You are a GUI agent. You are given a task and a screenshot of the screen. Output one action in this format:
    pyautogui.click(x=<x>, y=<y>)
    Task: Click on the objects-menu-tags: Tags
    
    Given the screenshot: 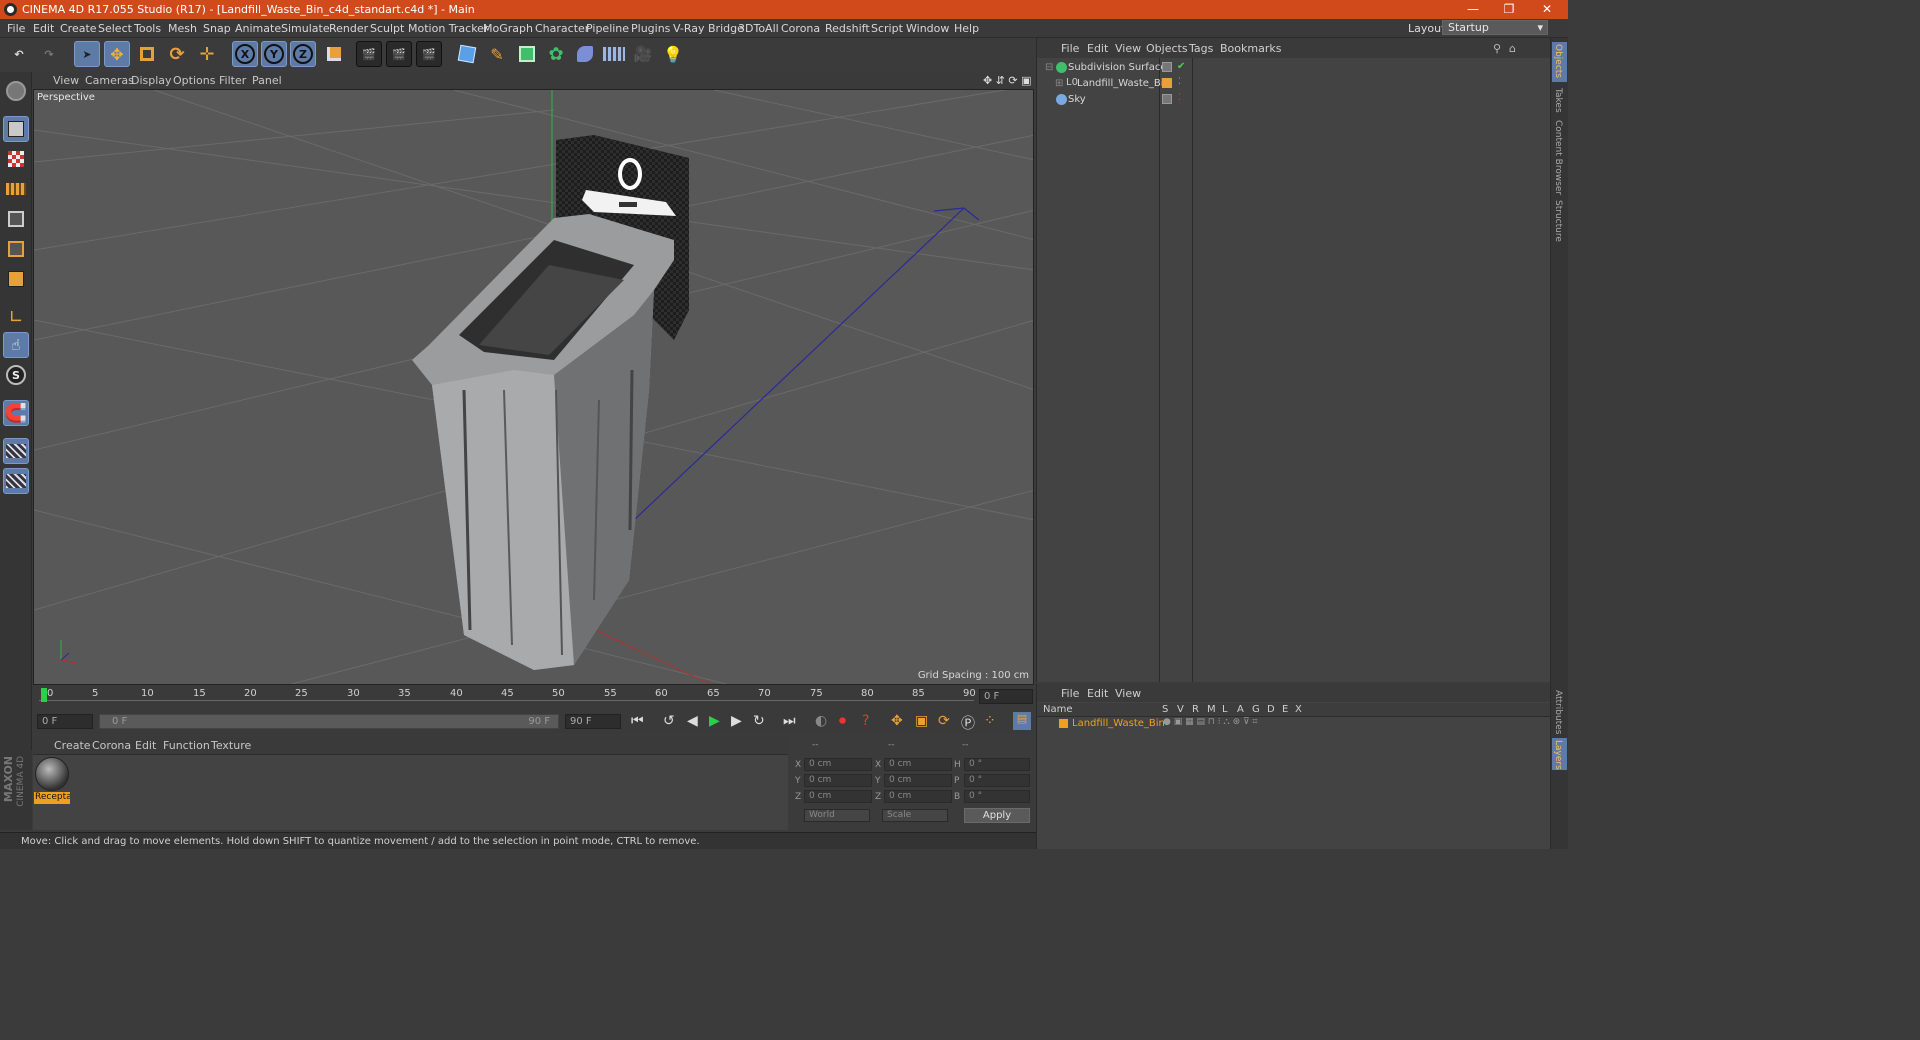 What is the action you would take?
    pyautogui.click(x=1201, y=48)
    